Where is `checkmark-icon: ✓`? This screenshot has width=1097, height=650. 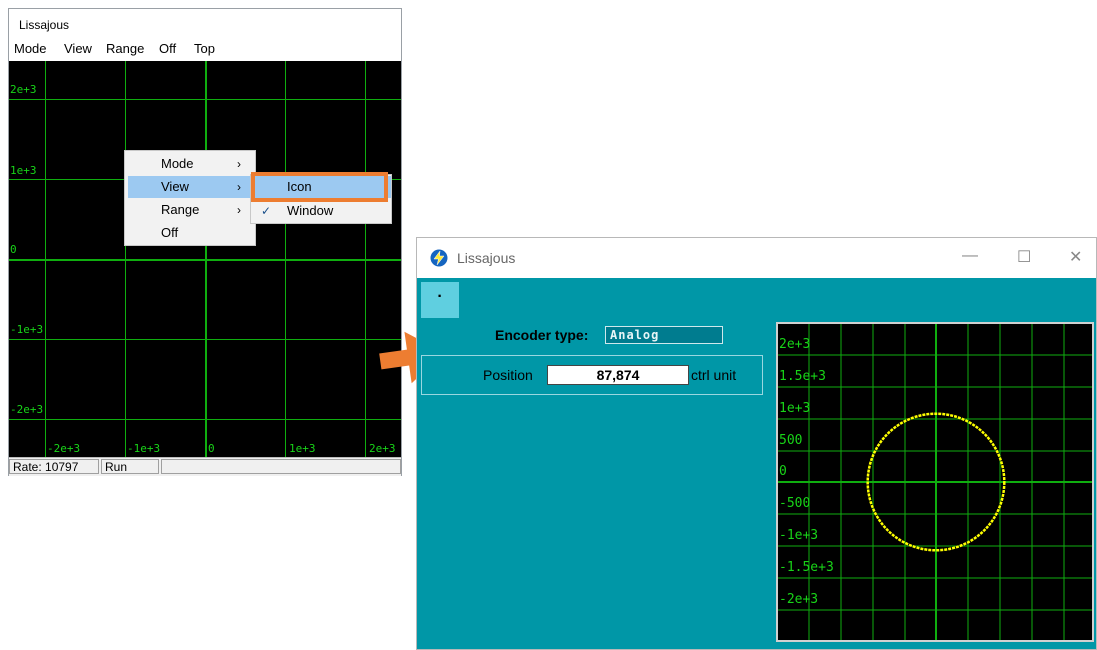
checkmark-icon: ✓ is located at coordinates (266, 211).